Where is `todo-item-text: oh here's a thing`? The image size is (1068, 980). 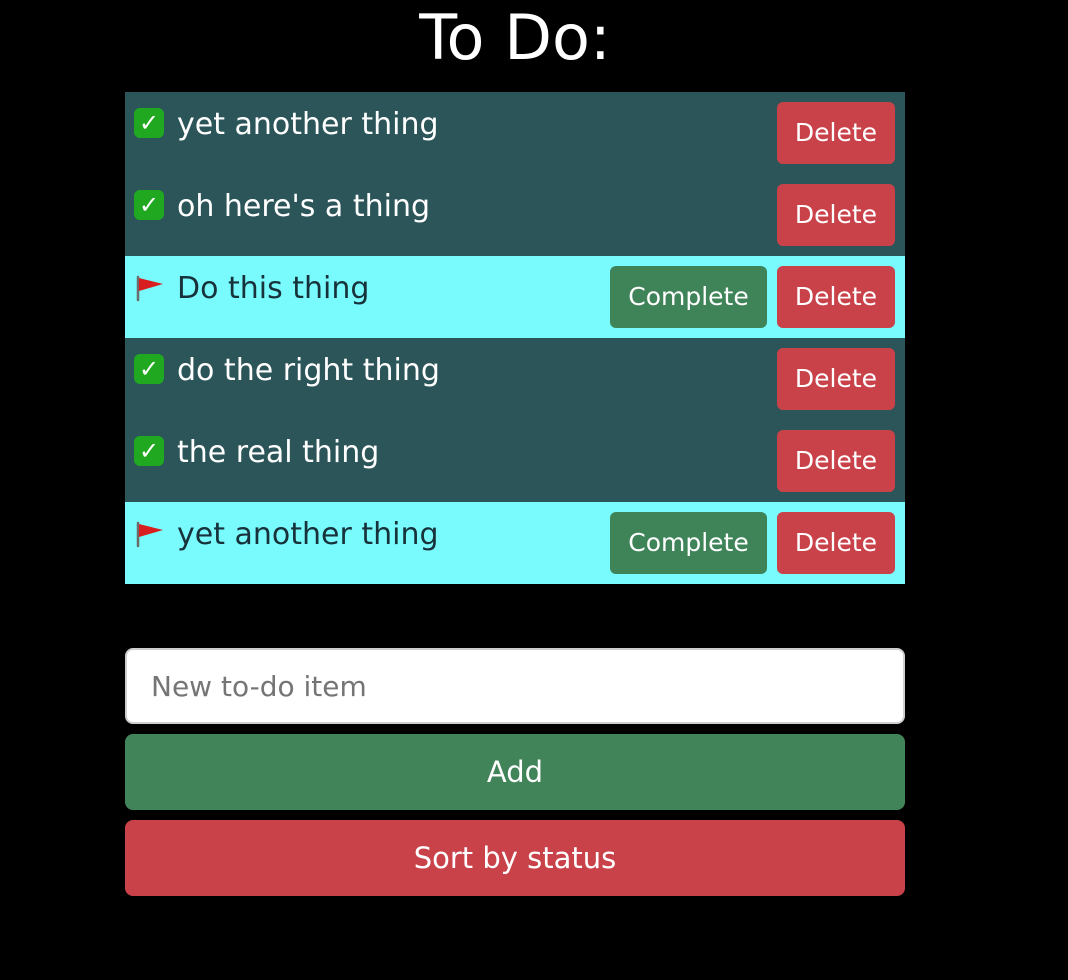 todo-item-text: oh here's a thing is located at coordinates (304, 206).